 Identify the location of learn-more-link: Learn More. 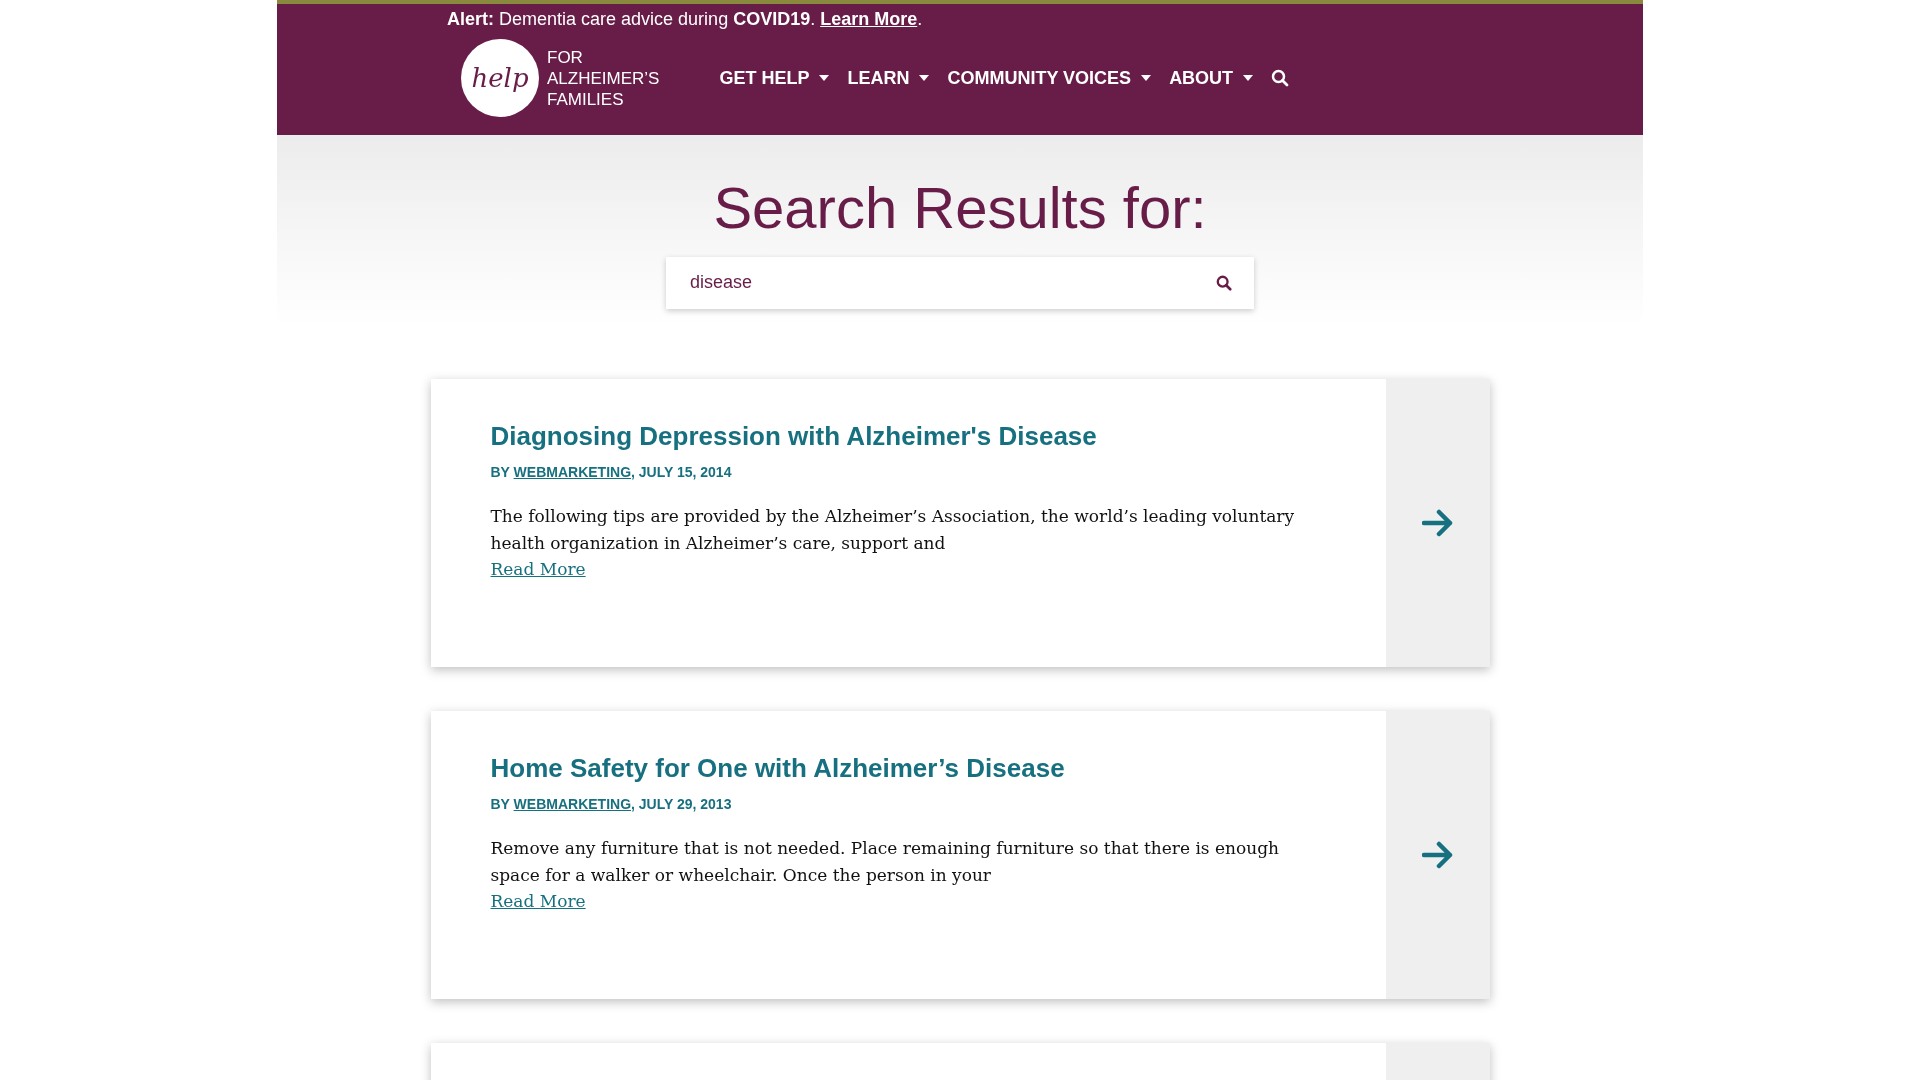
(869, 19).